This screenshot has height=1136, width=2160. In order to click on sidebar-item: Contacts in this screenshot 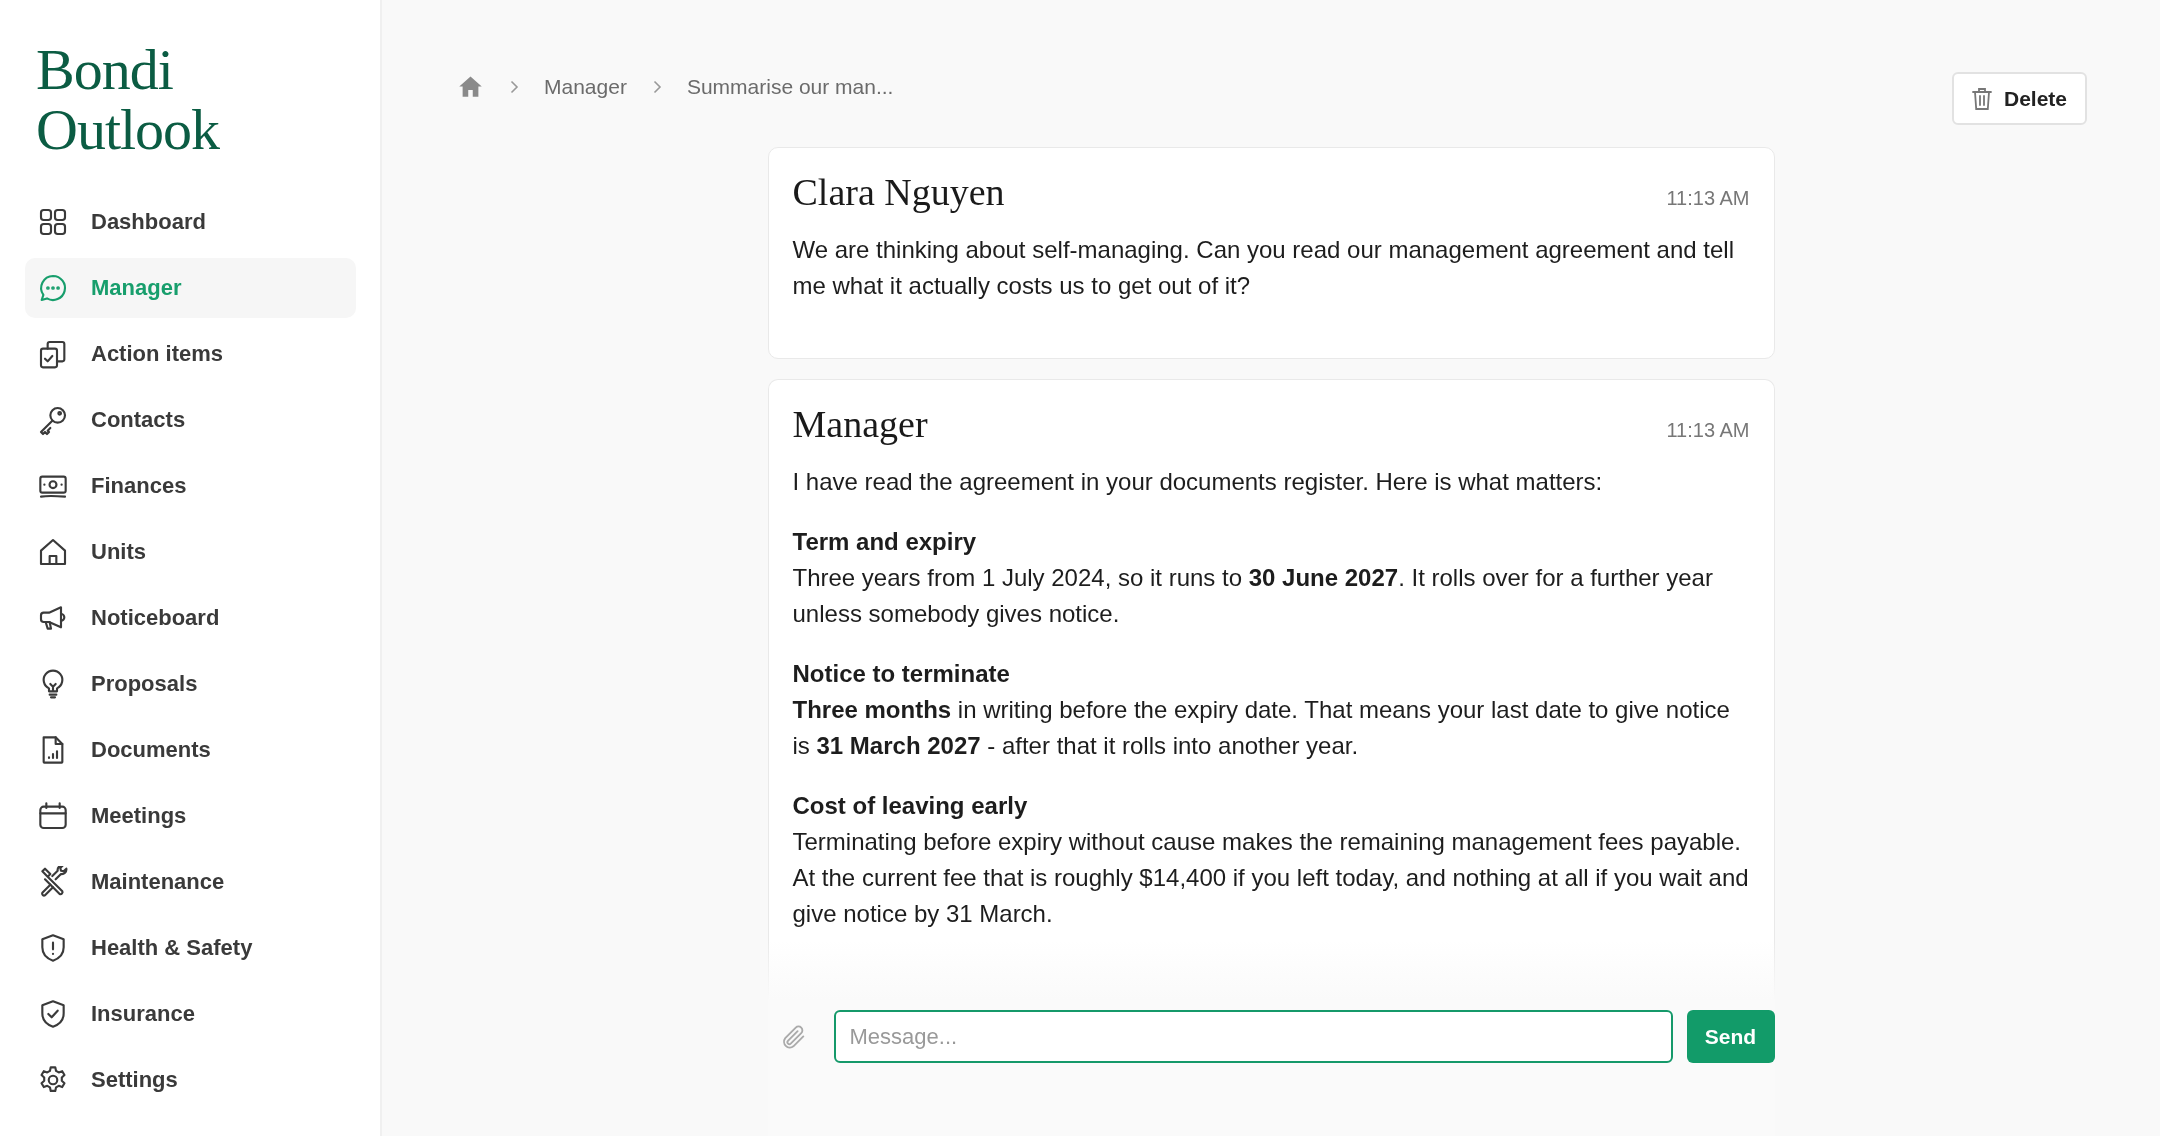, I will do `click(190, 420)`.